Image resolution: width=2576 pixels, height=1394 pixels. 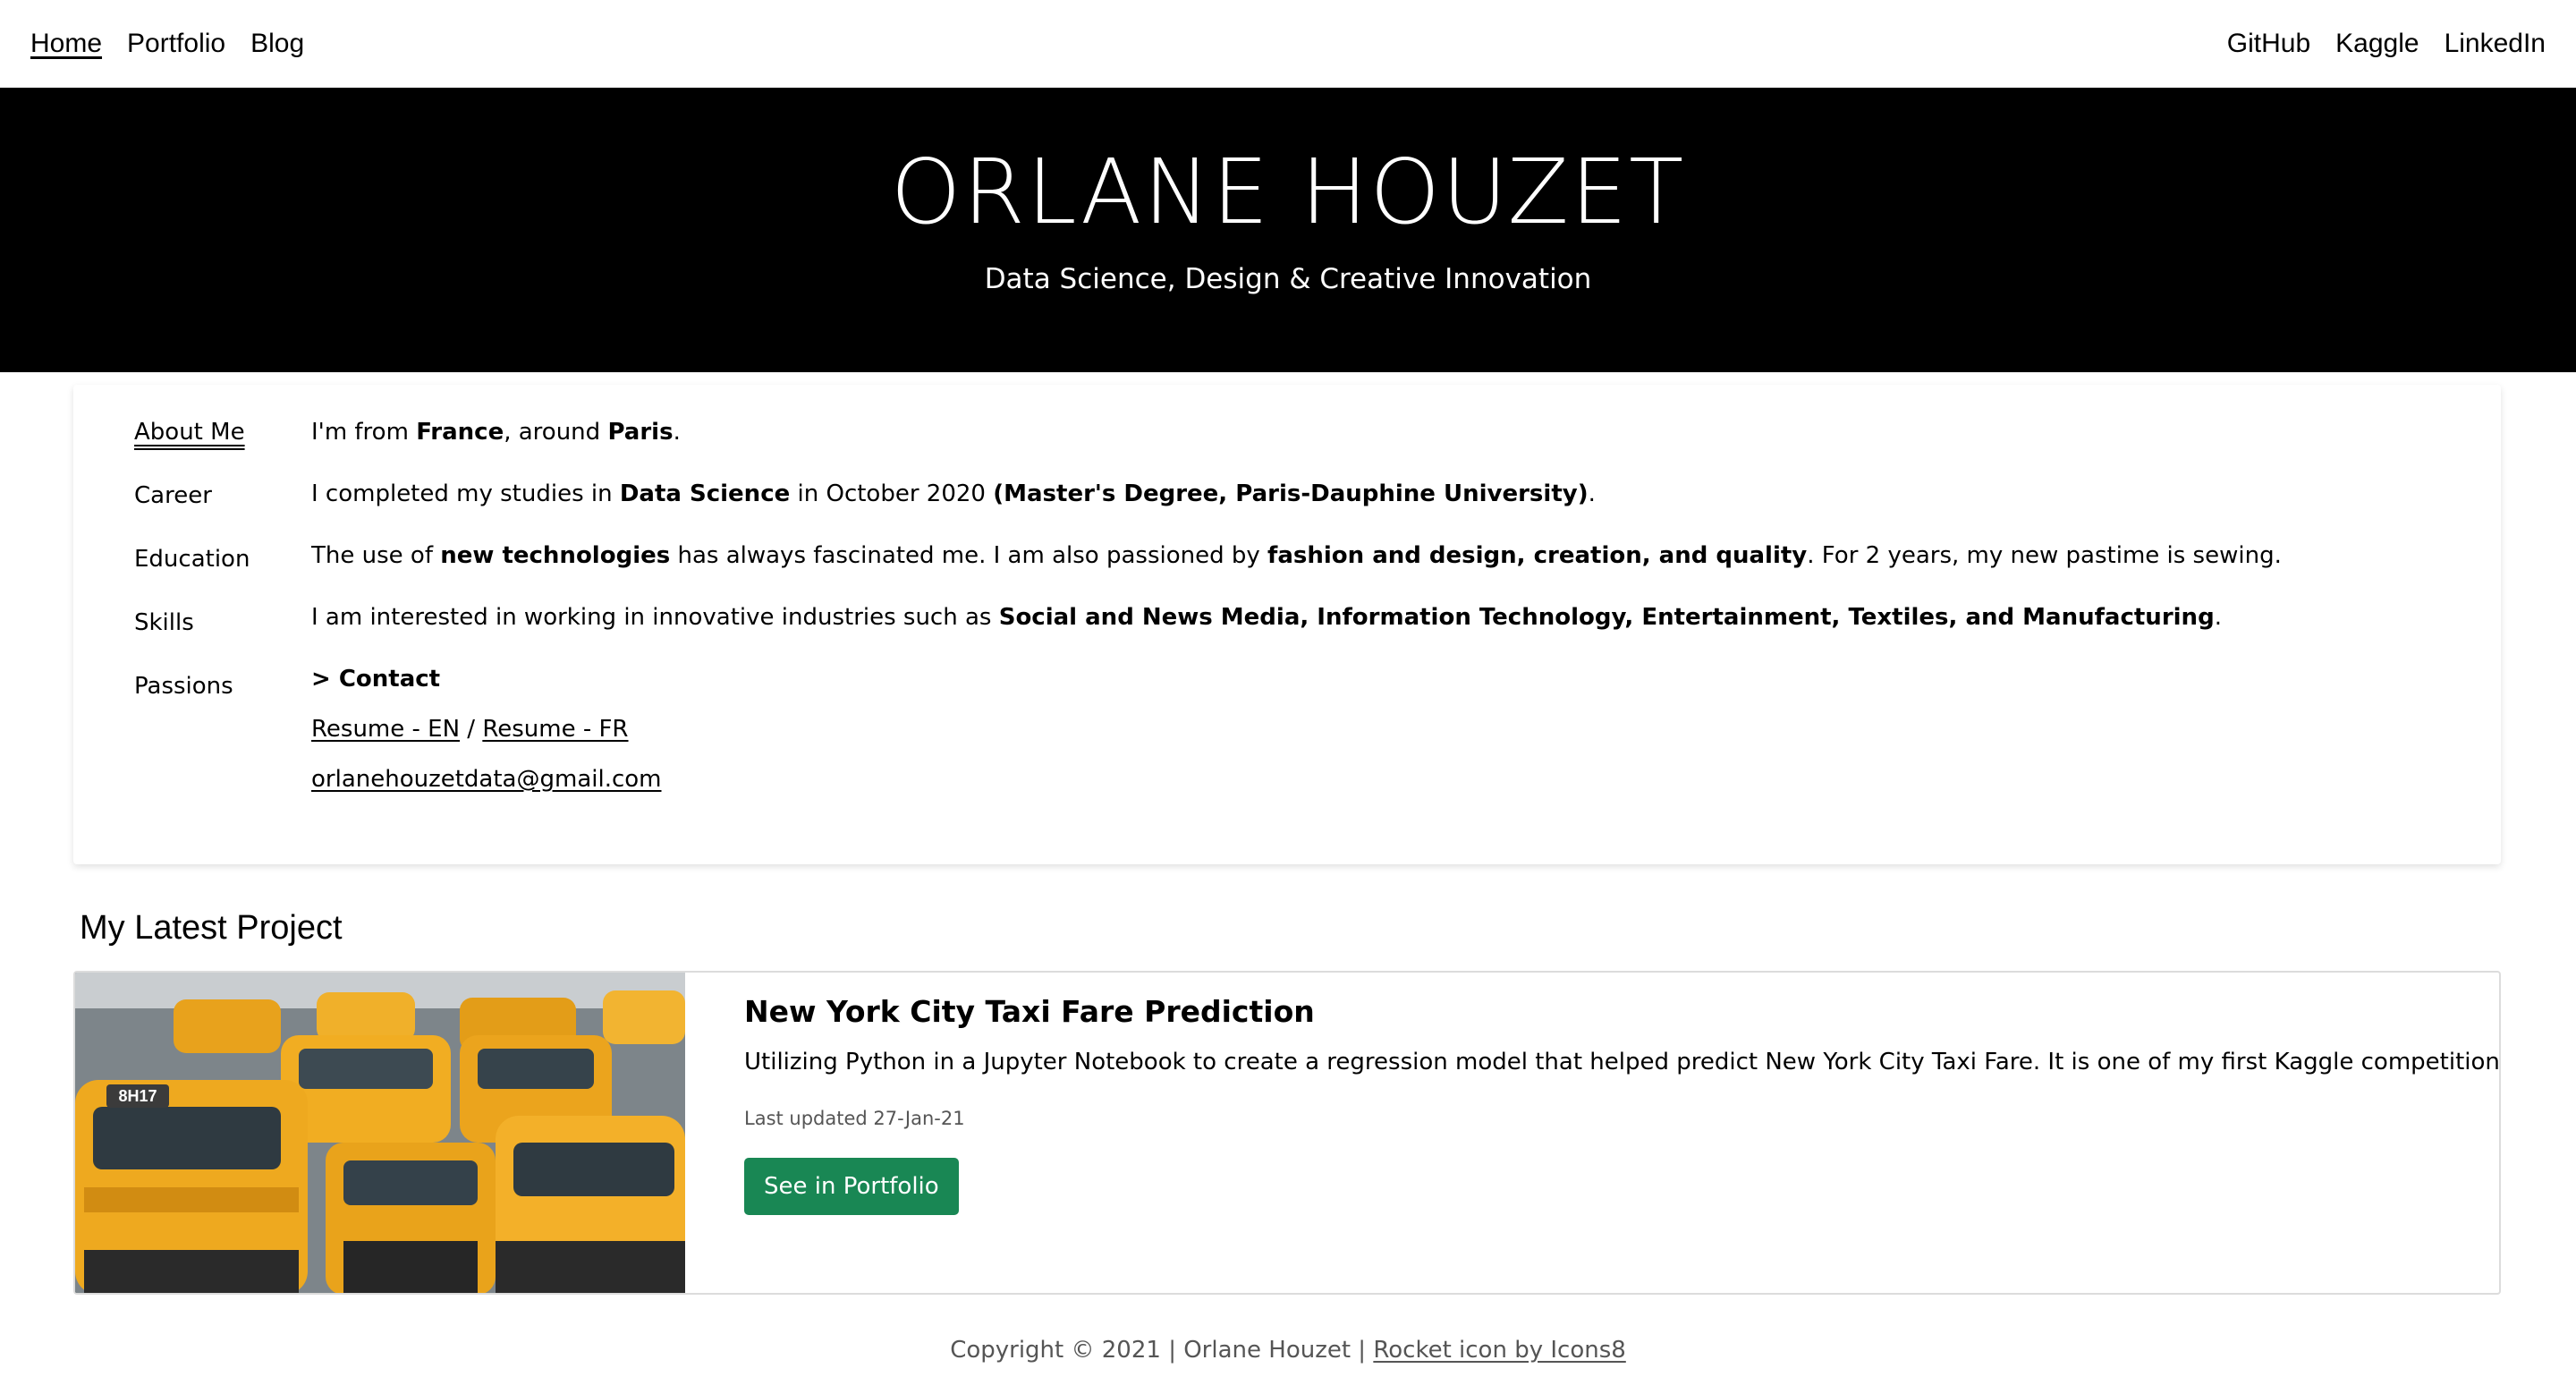 I want to click on taxi-roof-sign-text: 8H17, so click(x=137, y=1096).